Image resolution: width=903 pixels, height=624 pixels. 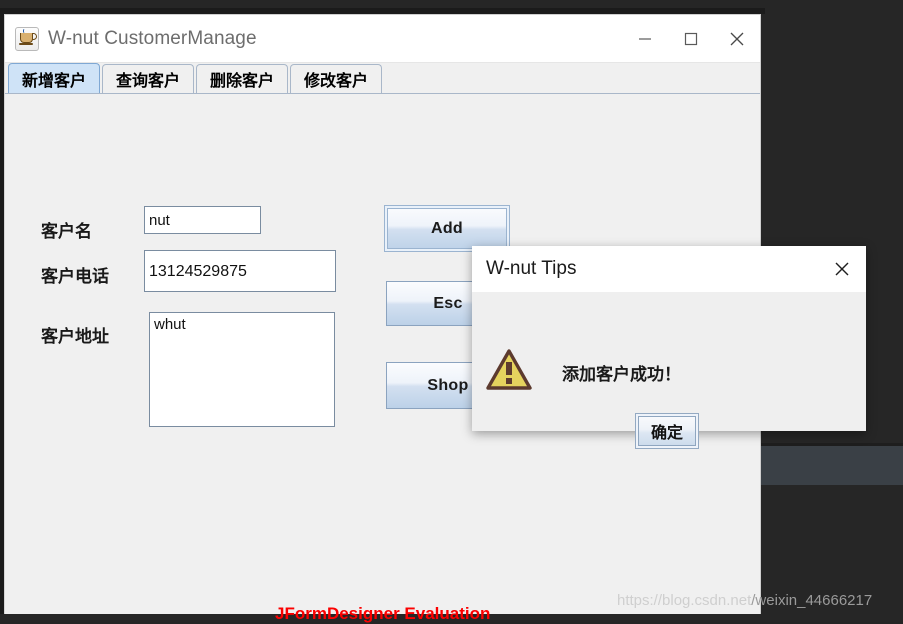 I want to click on dialog-title: W-nut Tips, so click(x=531, y=268).